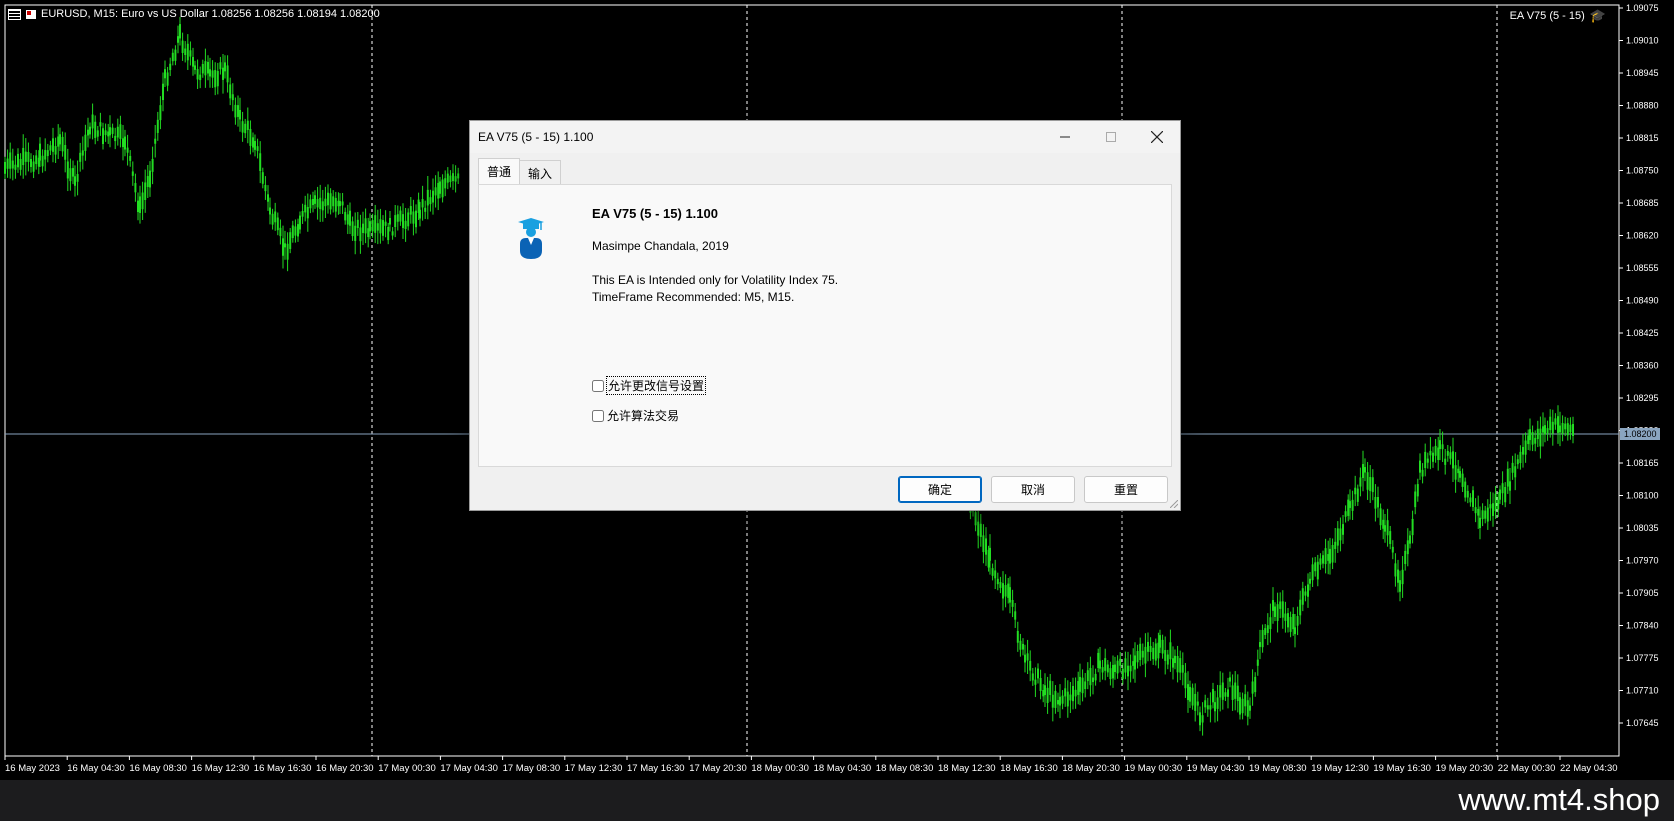 The height and width of the screenshot is (821, 1674). Describe the element at coordinates (635, 415) in the screenshot. I see `allow-algo-trading-checkbox: 允许算法交易` at that location.